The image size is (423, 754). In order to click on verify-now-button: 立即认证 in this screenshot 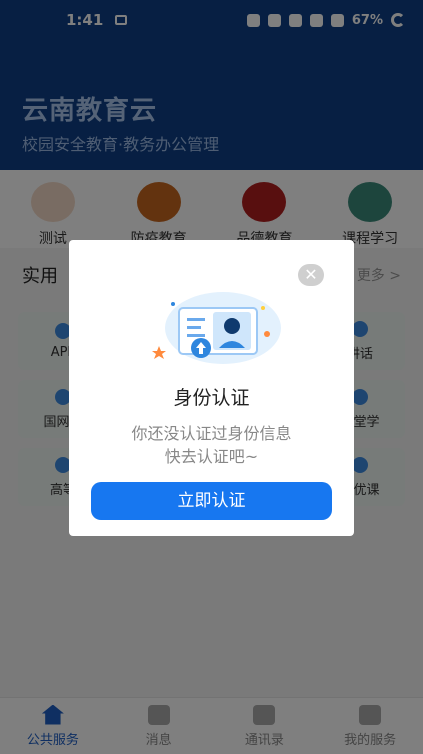, I will do `click(211, 501)`.